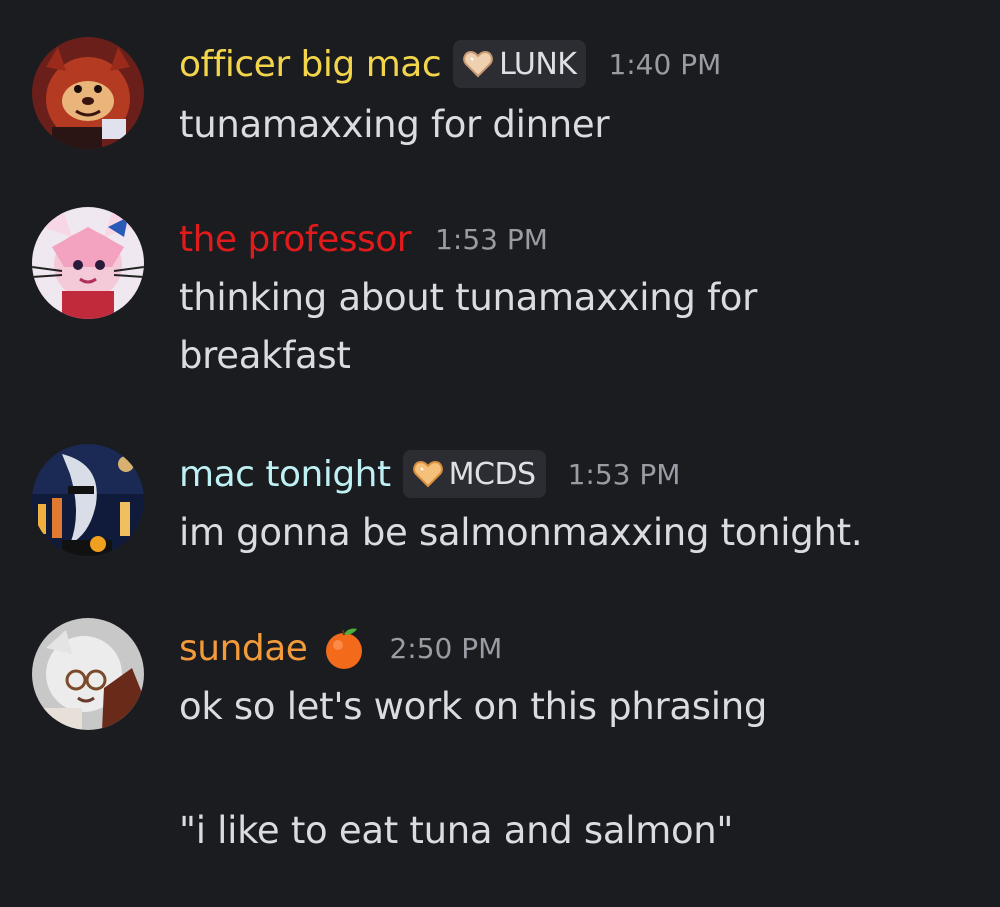  Describe the element at coordinates (456, 830) in the screenshot. I see `message-text: "i like to eat tuna and salmon"` at that location.